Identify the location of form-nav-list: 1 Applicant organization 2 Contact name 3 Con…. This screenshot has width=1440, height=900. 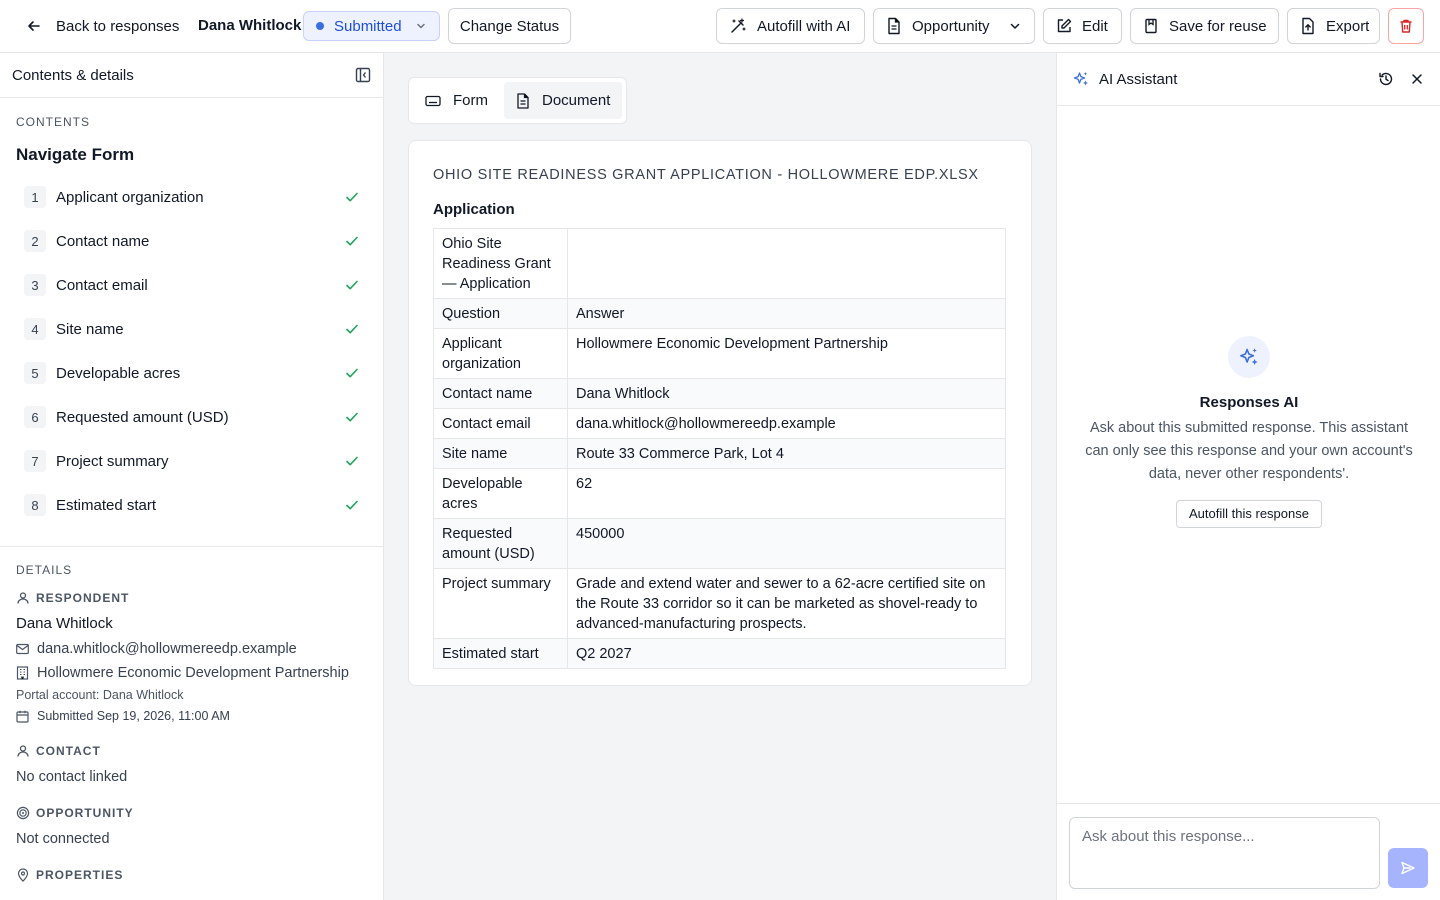
(191, 351).